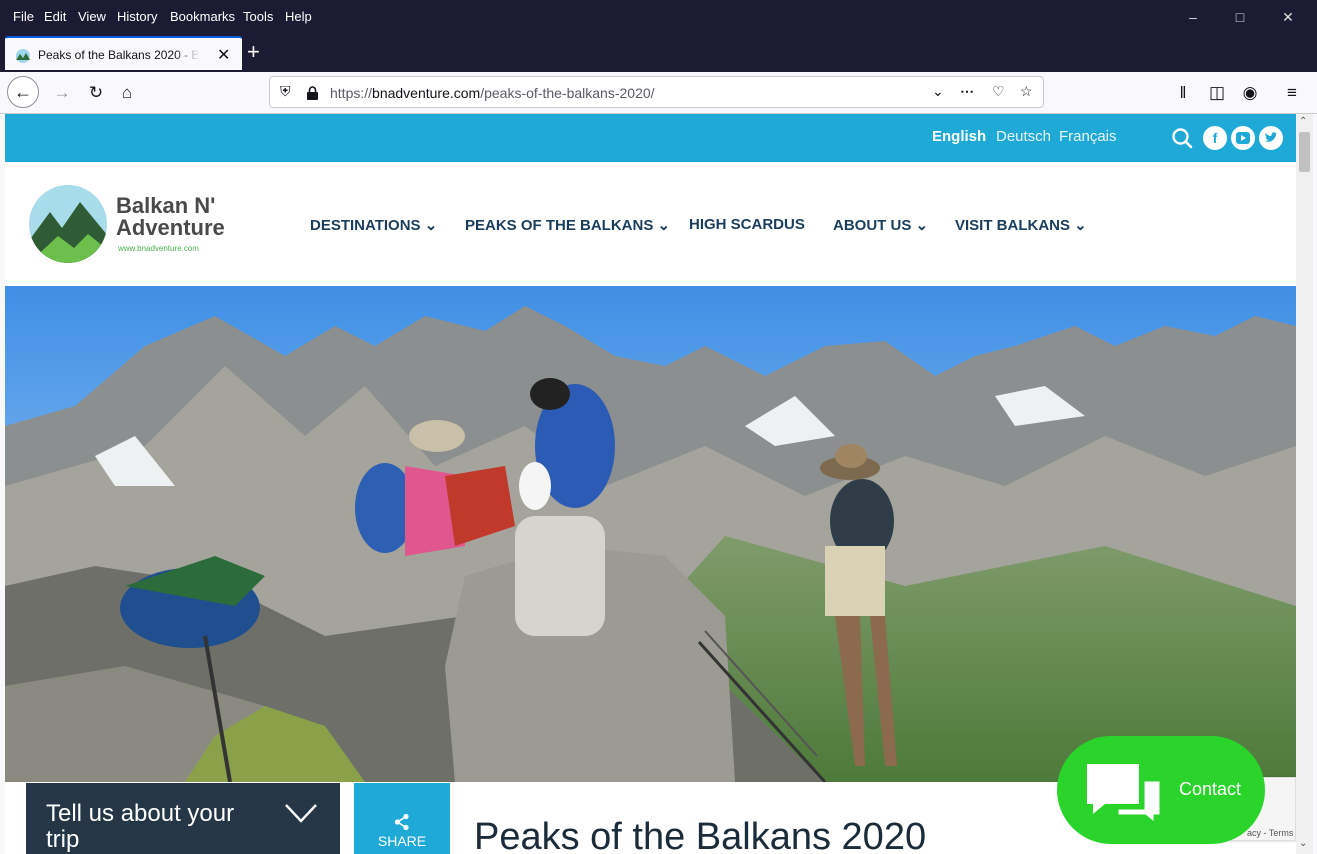 The height and width of the screenshot is (854, 1317). I want to click on reload-icon: ↻, so click(96, 93).